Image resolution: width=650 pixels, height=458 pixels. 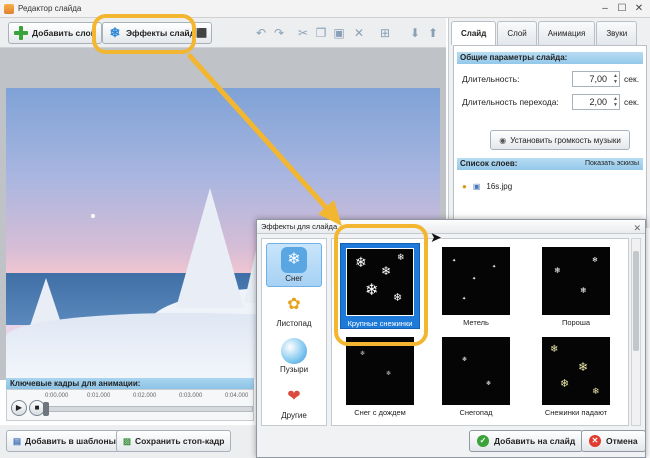 I want to click on align-icon: ⊞, so click(x=385, y=33).